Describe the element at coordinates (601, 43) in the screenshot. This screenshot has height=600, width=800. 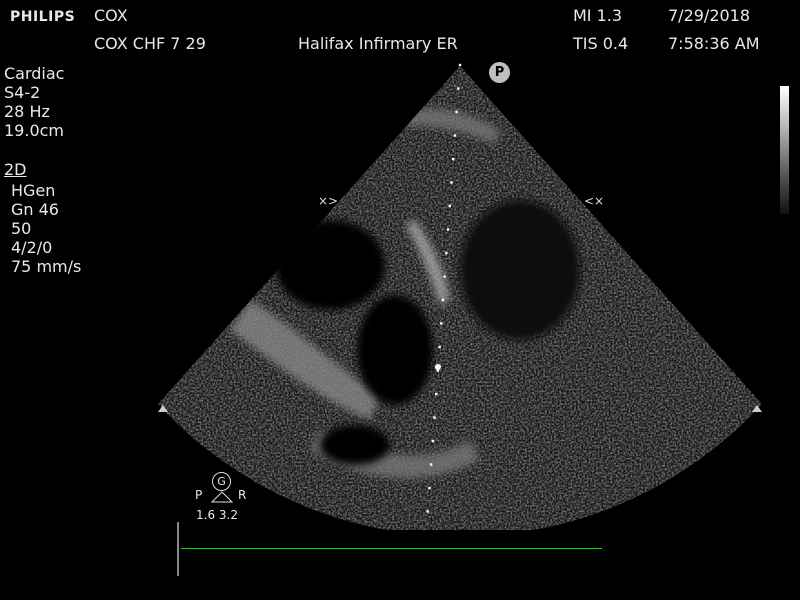
I see `tis-value: TIS 0.4` at that location.